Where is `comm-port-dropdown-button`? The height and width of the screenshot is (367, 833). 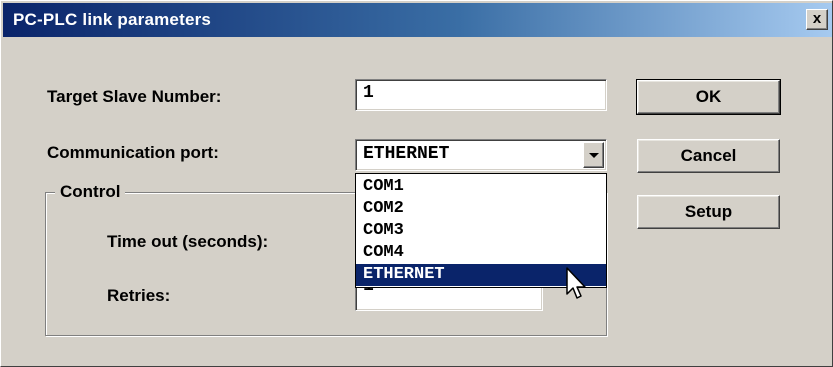 comm-port-dropdown-button is located at coordinates (593, 155).